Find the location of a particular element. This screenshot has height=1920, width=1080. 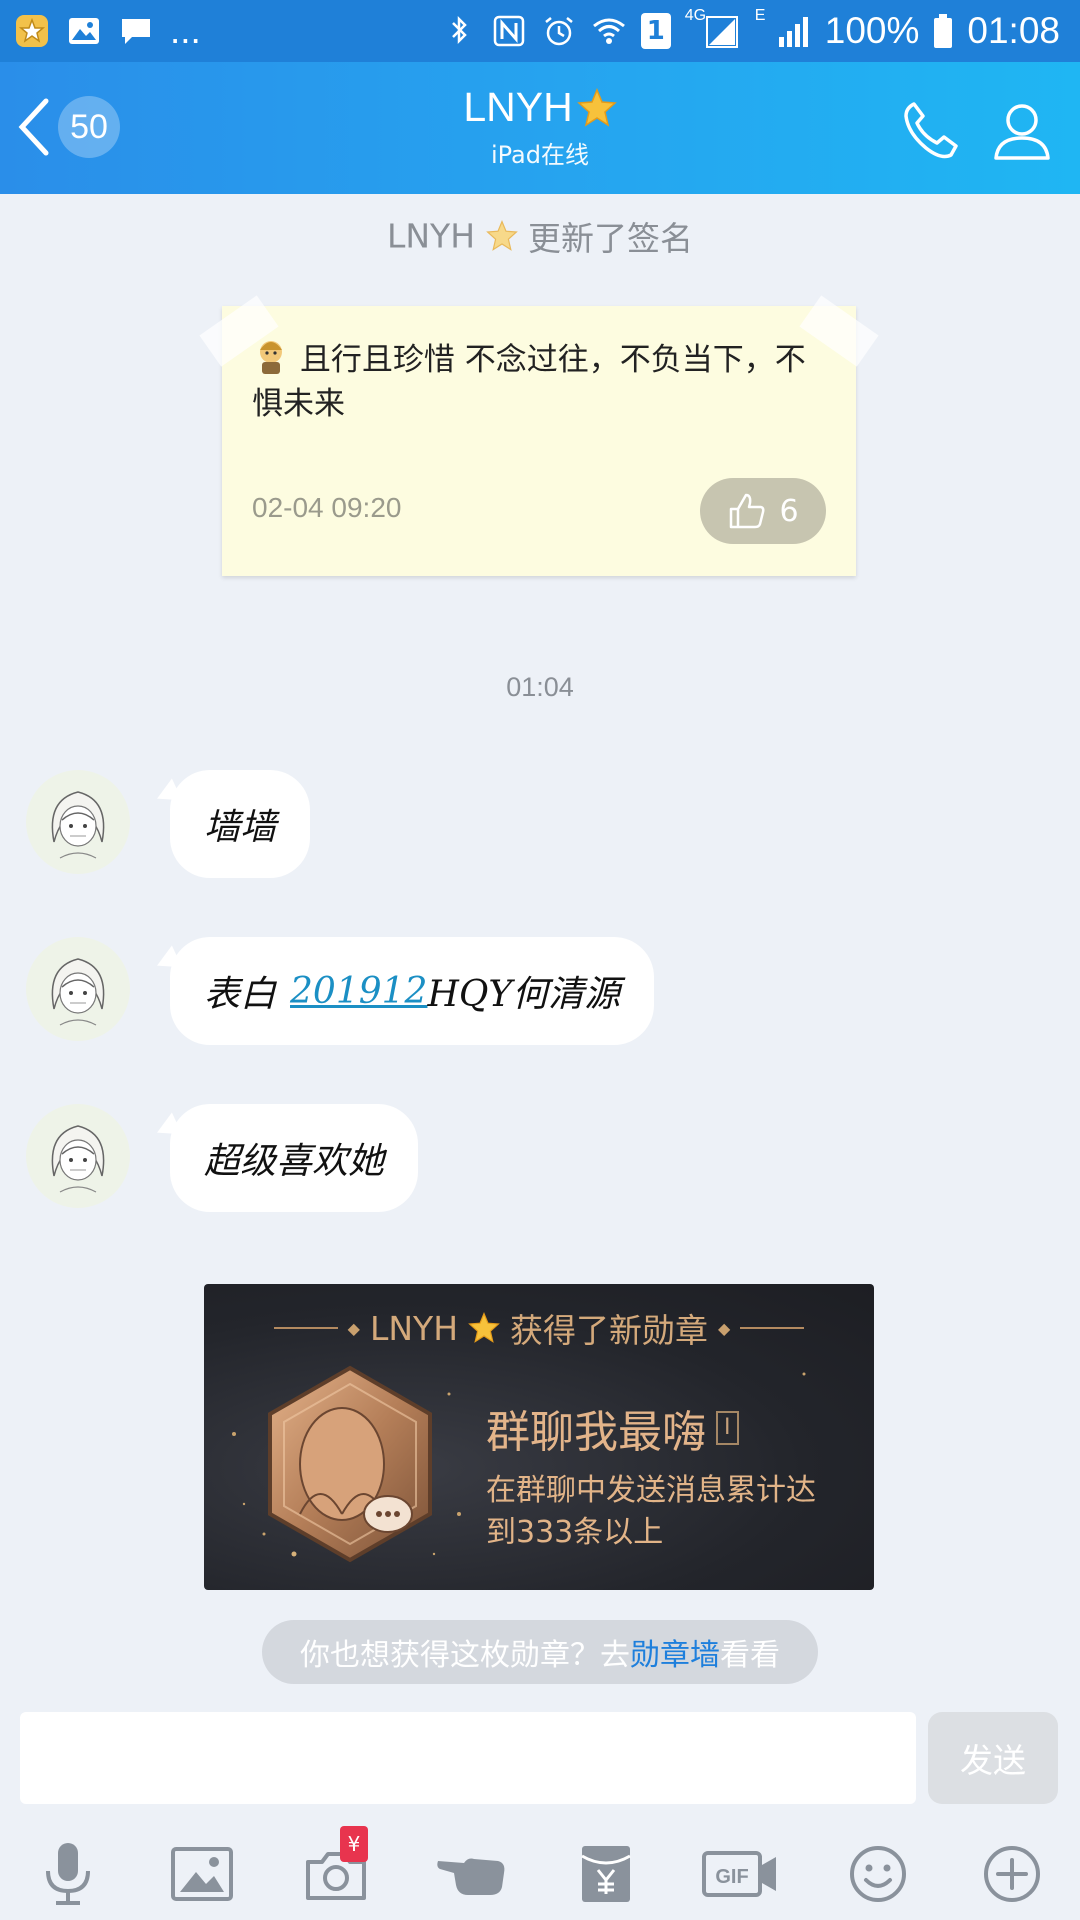

image-icon is located at coordinates (202, 1874).